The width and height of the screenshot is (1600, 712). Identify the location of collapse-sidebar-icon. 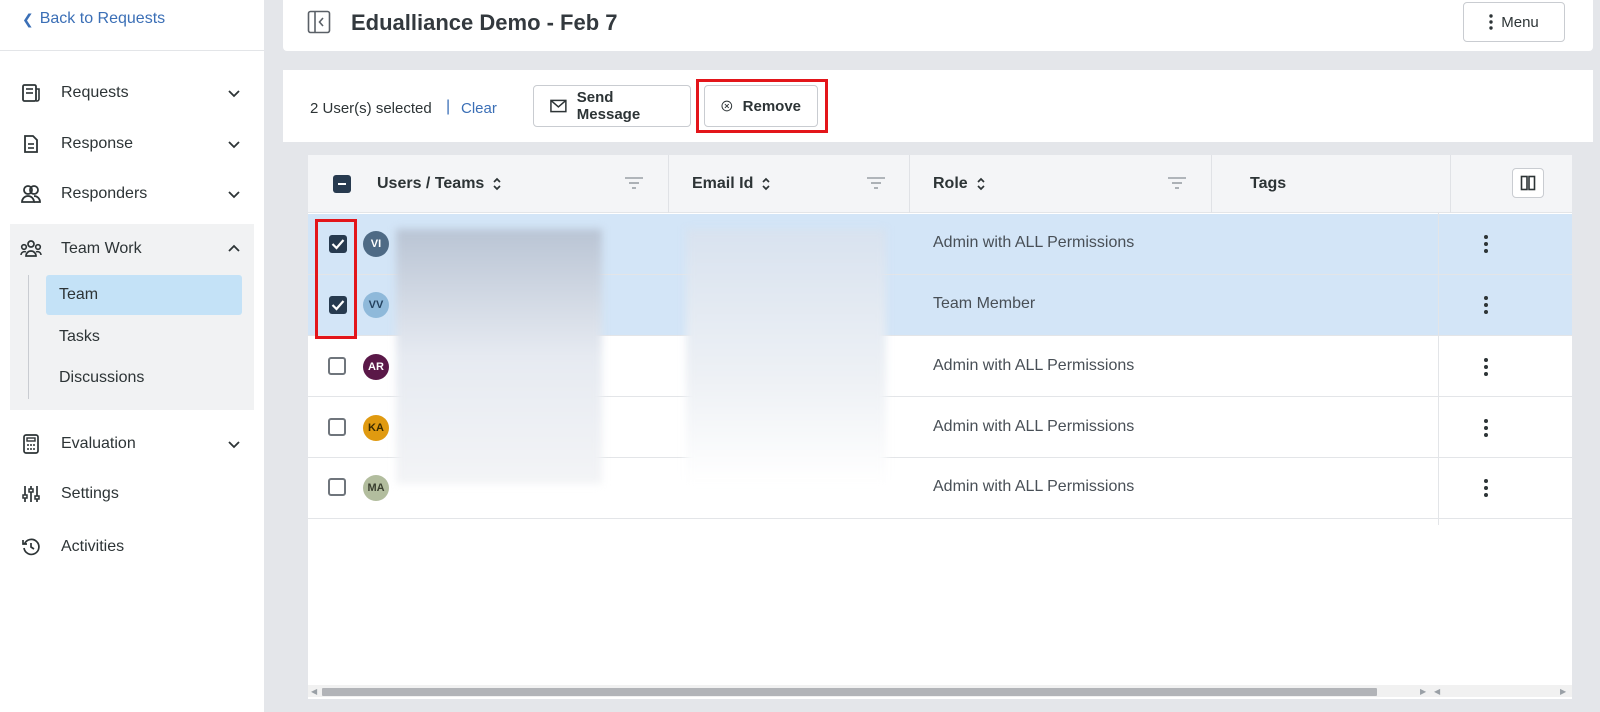
(319, 22).